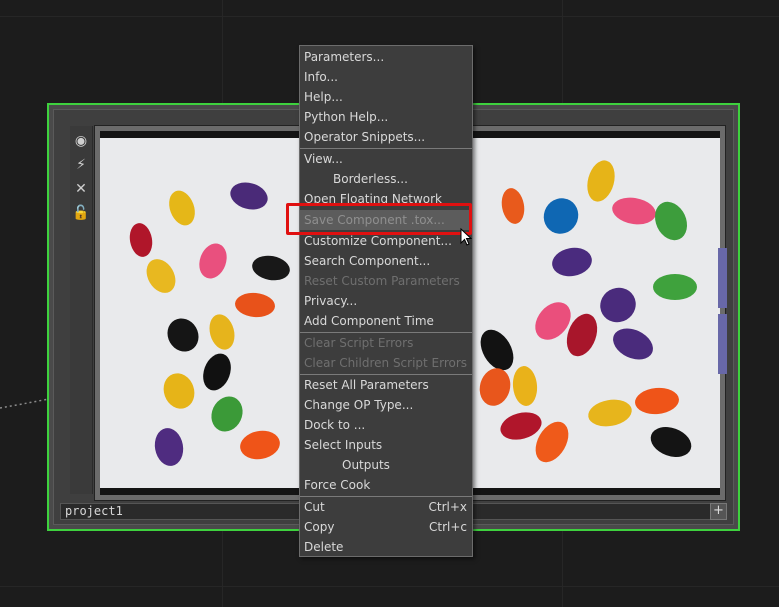 The image size is (779, 607). I want to click on menu-item-add-component-time: Add Component Time, so click(386, 321).